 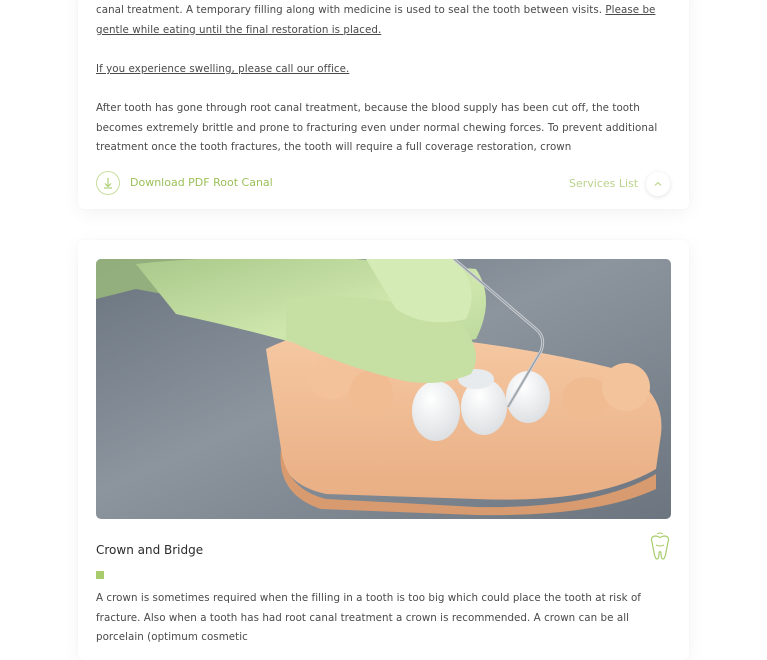 What do you see at coordinates (660, 546) in the screenshot?
I see `tooth-icon` at bounding box center [660, 546].